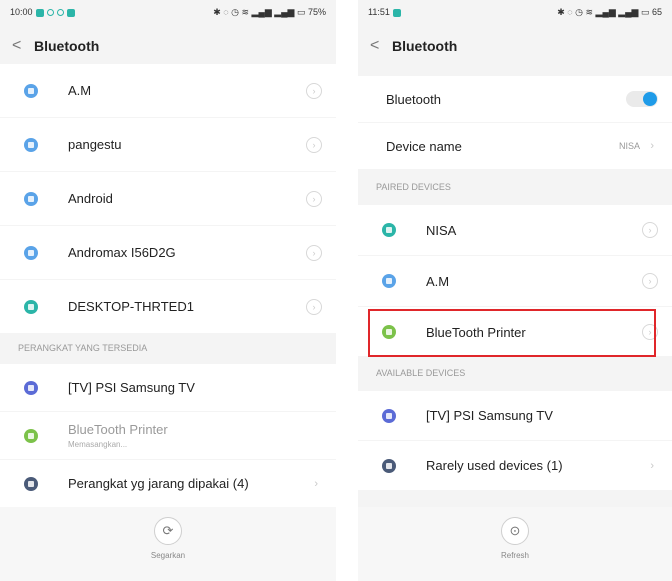 The height and width of the screenshot is (581, 672). Describe the element at coordinates (642, 99) in the screenshot. I see `bluetooth-toggle` at that location.